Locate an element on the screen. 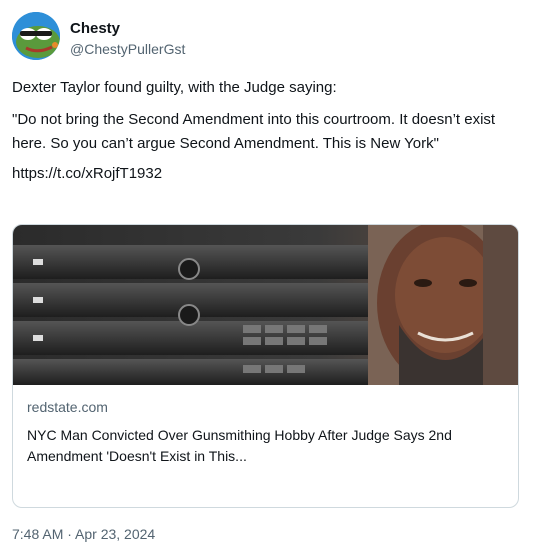 The width and height of the screenshot is (533, 555). frog-avatar-icon is located at coordinates (36, 36).